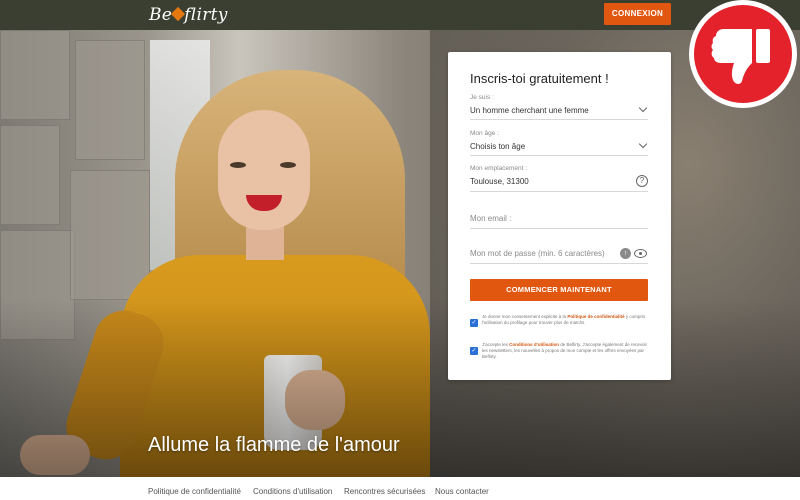  What do you see at coordinates (482, 97) in the screenshot?
I see `gender-label: Je suis :` at bounding box center [482, 97].